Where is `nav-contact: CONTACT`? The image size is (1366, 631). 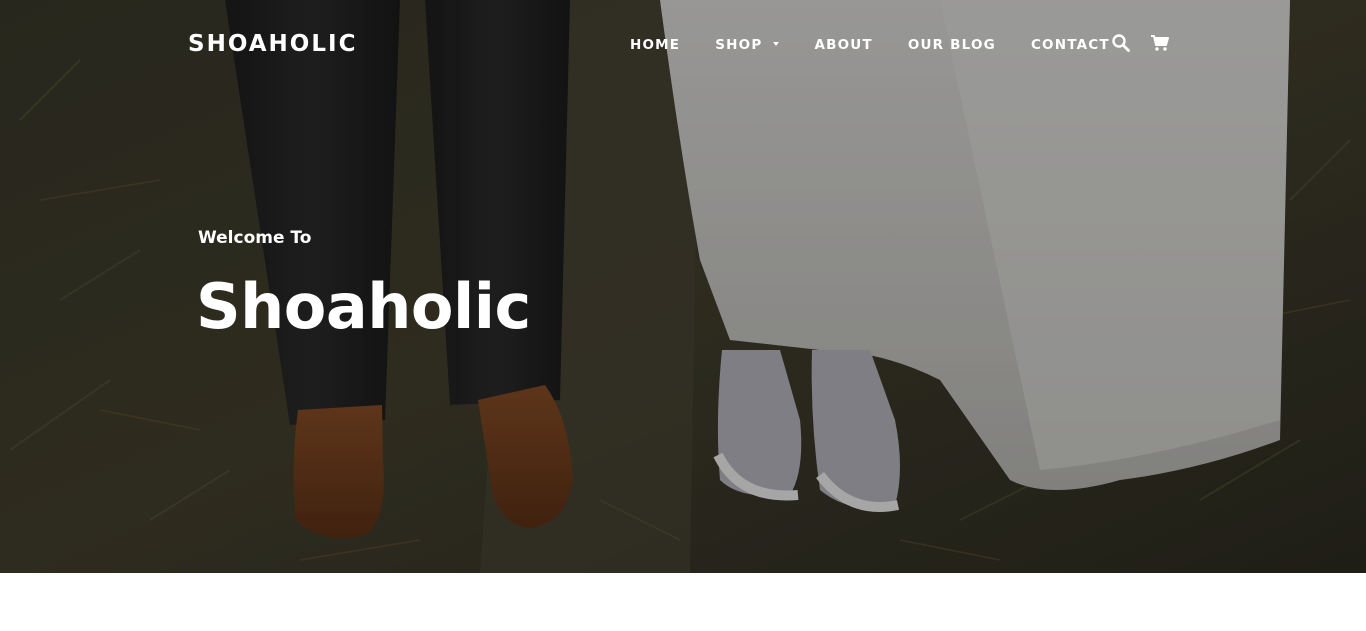
nav-contact: CONTACT is located at coordinates (1070, 45).